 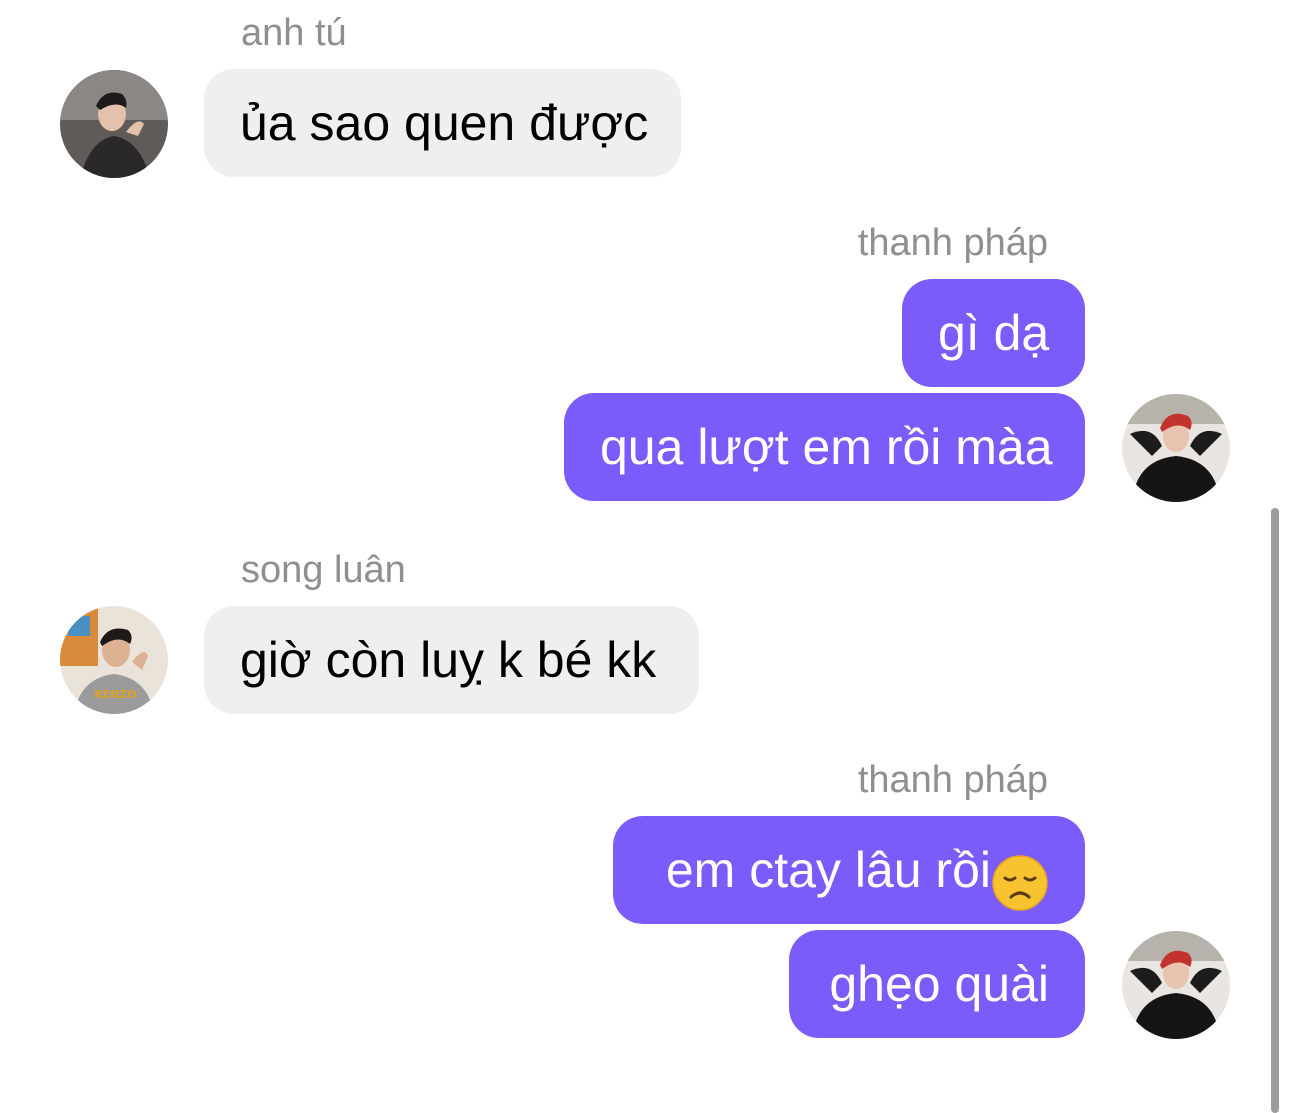 I want to click on message-text: qua lượt em rồi màa, so click(x=826, y=447).